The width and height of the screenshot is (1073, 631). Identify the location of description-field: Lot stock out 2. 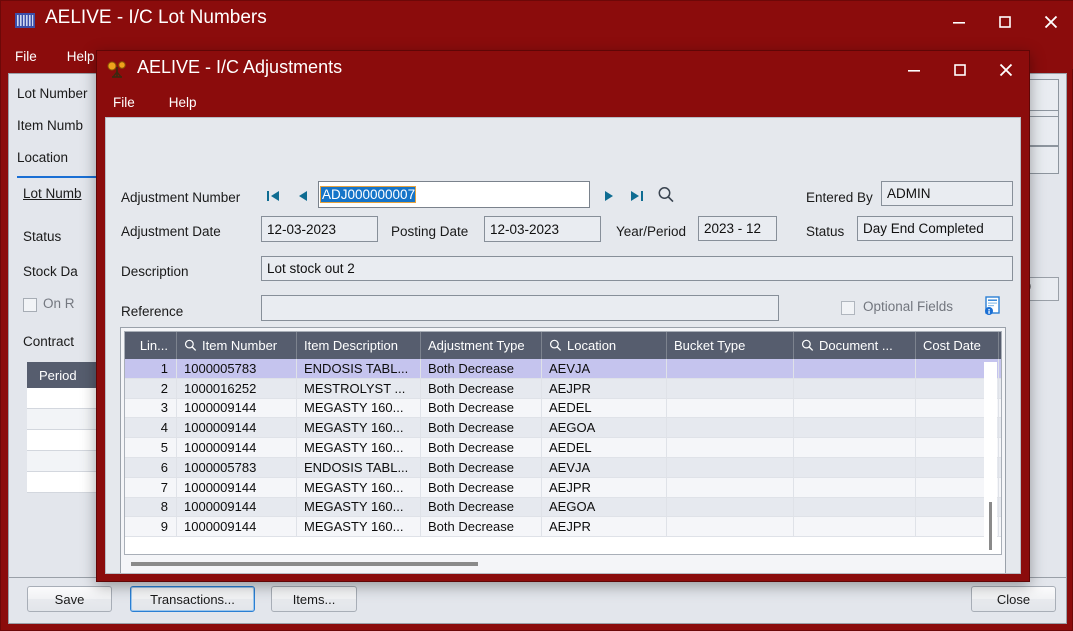
(637, 268).